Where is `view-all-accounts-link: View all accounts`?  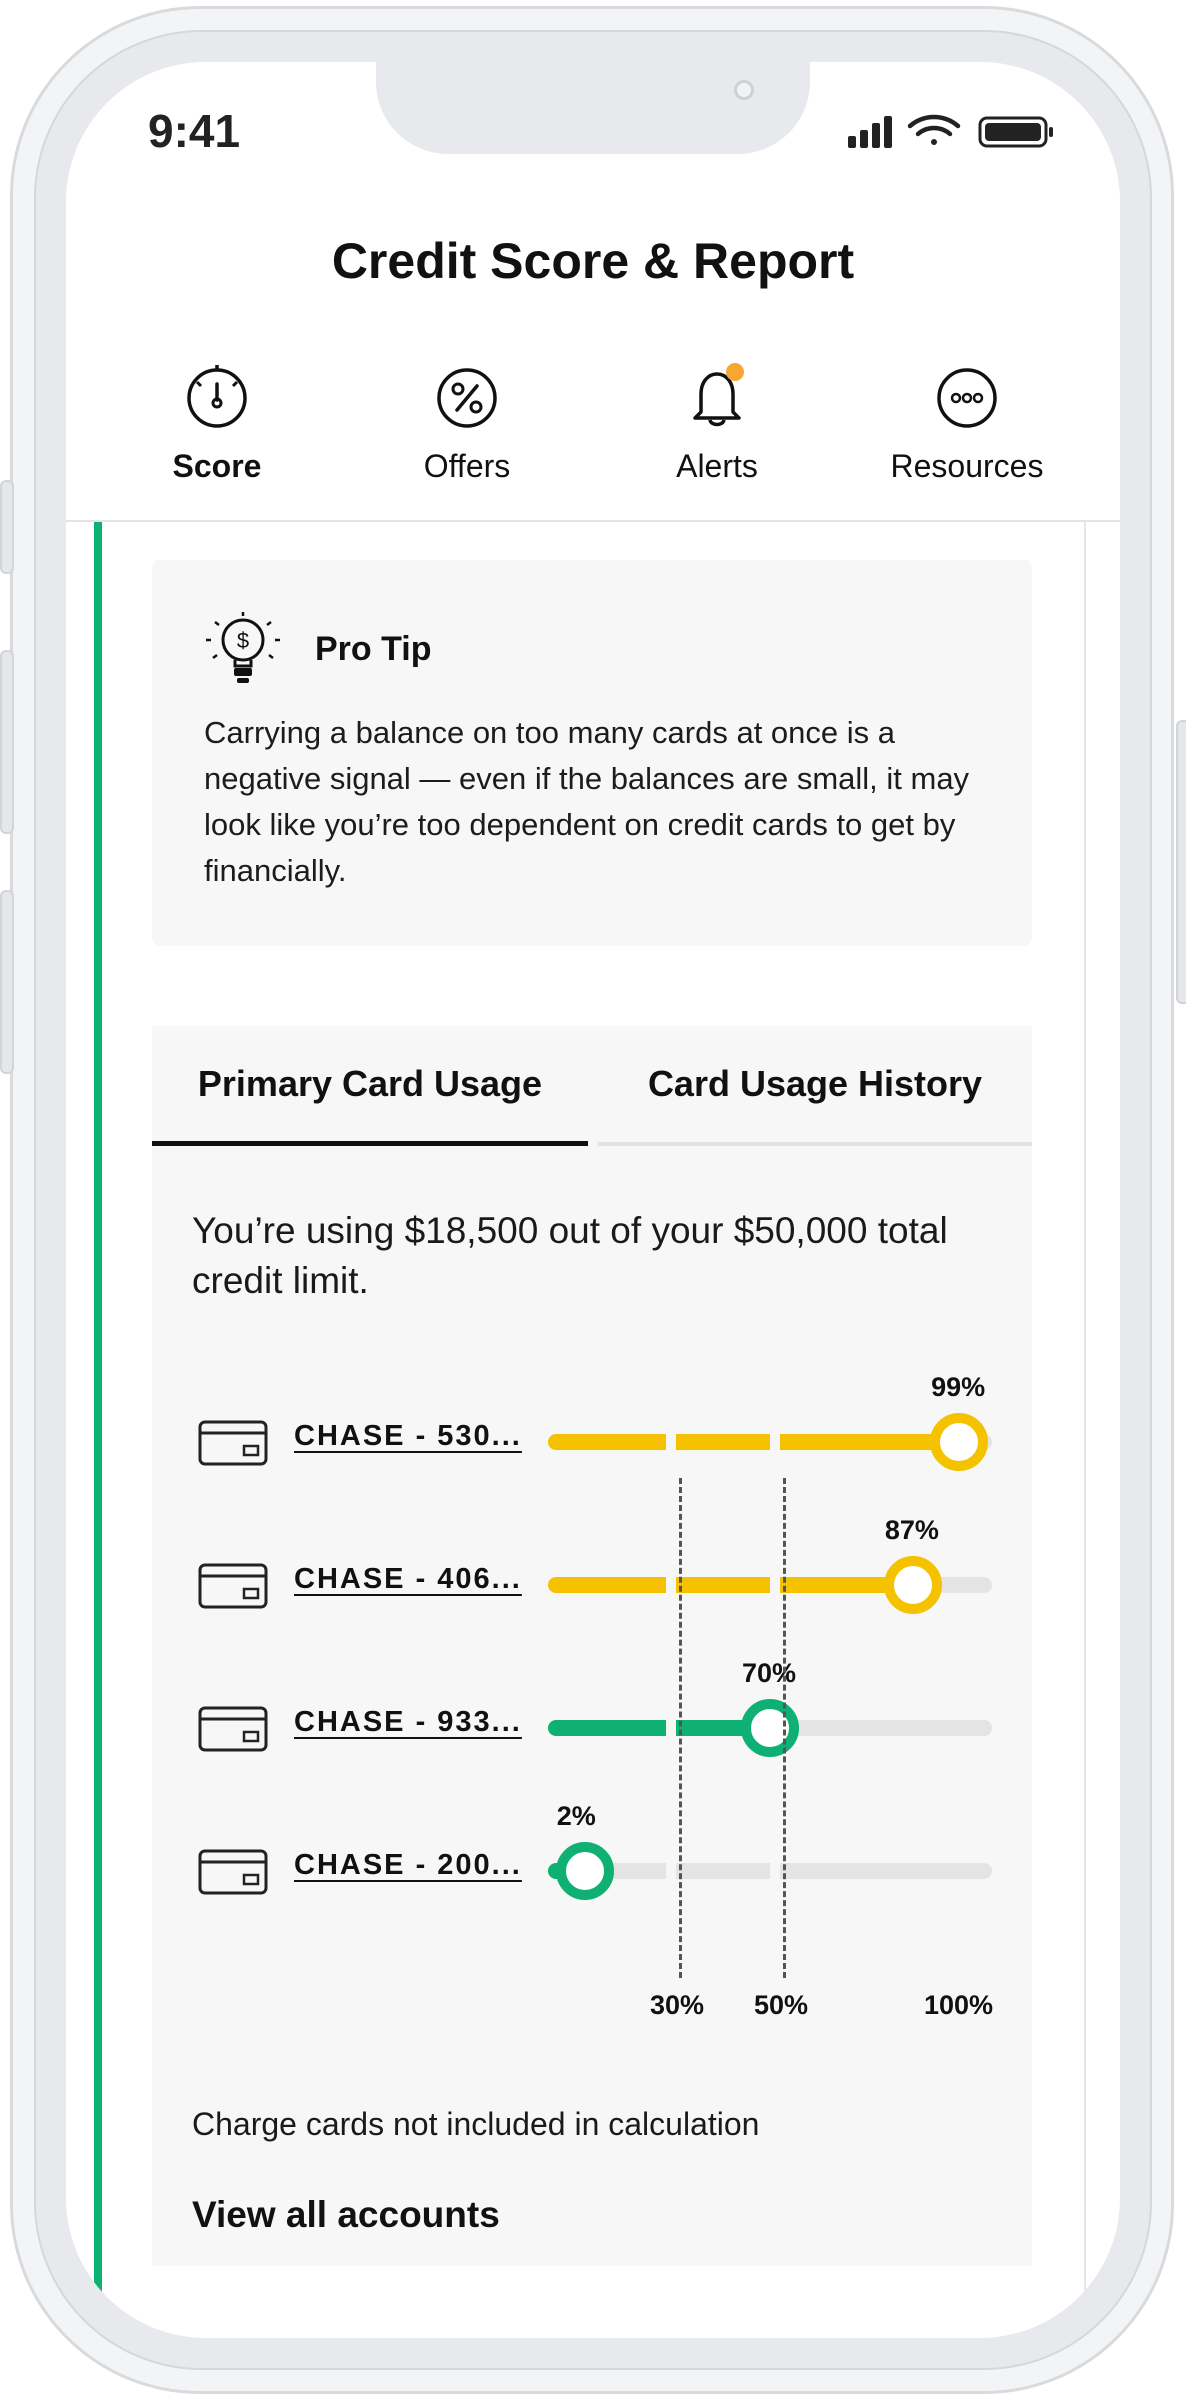 view-all-accounts-link: View all accounts is located at coordinates (346, 2215).